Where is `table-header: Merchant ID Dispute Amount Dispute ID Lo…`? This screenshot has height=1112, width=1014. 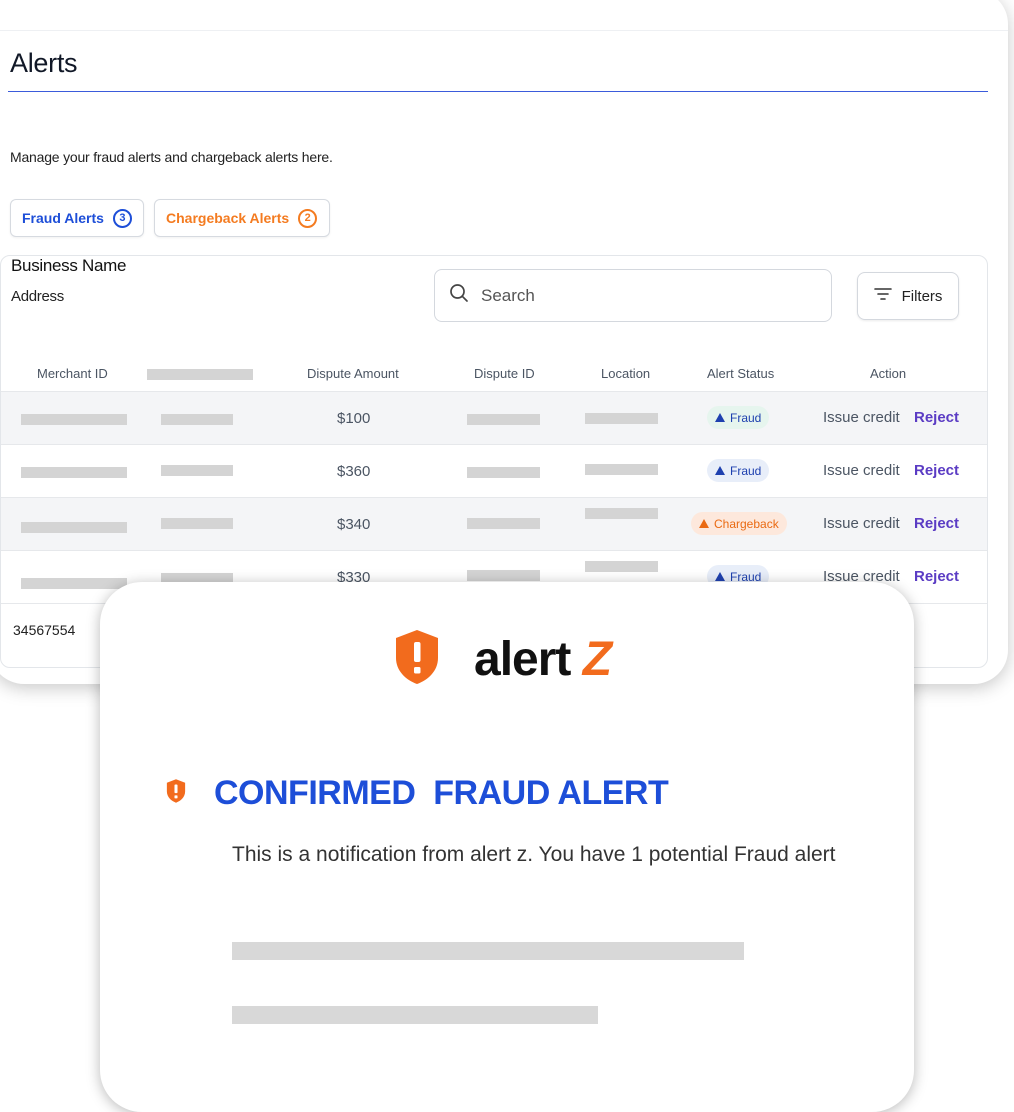 table-header: Merchant ID Dispute Amount Dispute ID Lo… is located at coordinates (494, 376).